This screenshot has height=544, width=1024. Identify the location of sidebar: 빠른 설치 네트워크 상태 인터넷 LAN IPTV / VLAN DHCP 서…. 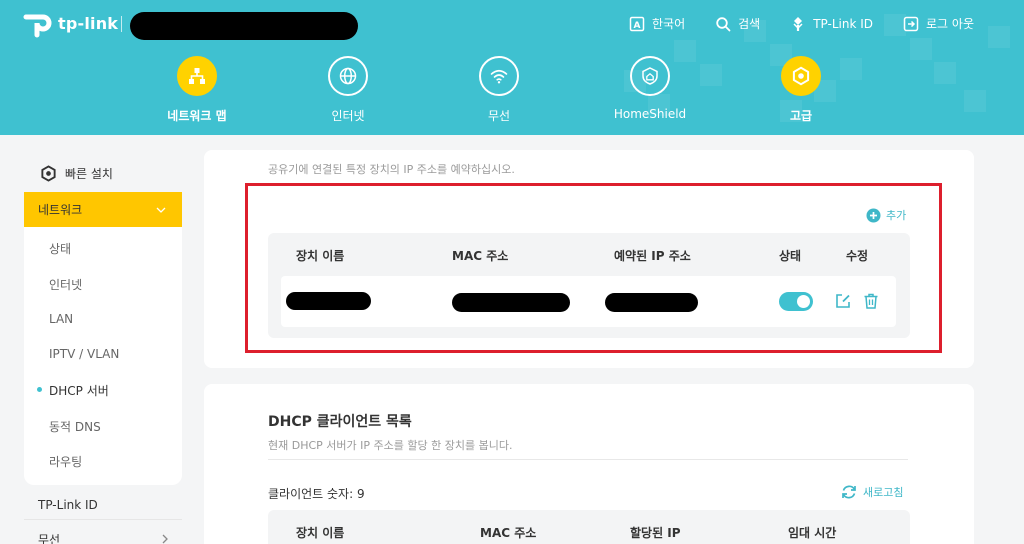
(103, 339).